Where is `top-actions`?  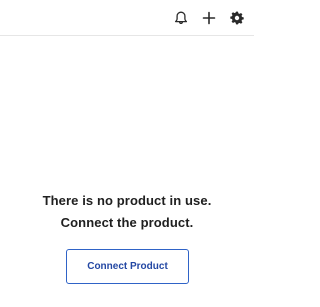 top-actions is located at coordinates (209, 18).